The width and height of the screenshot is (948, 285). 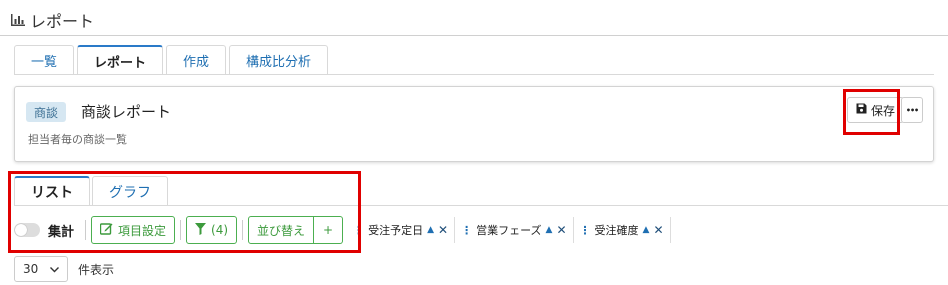 What do you see at coordinates (62, 21) in the screenshot?
I see `page-title-text: レポート` at bounding box center [62, 21].